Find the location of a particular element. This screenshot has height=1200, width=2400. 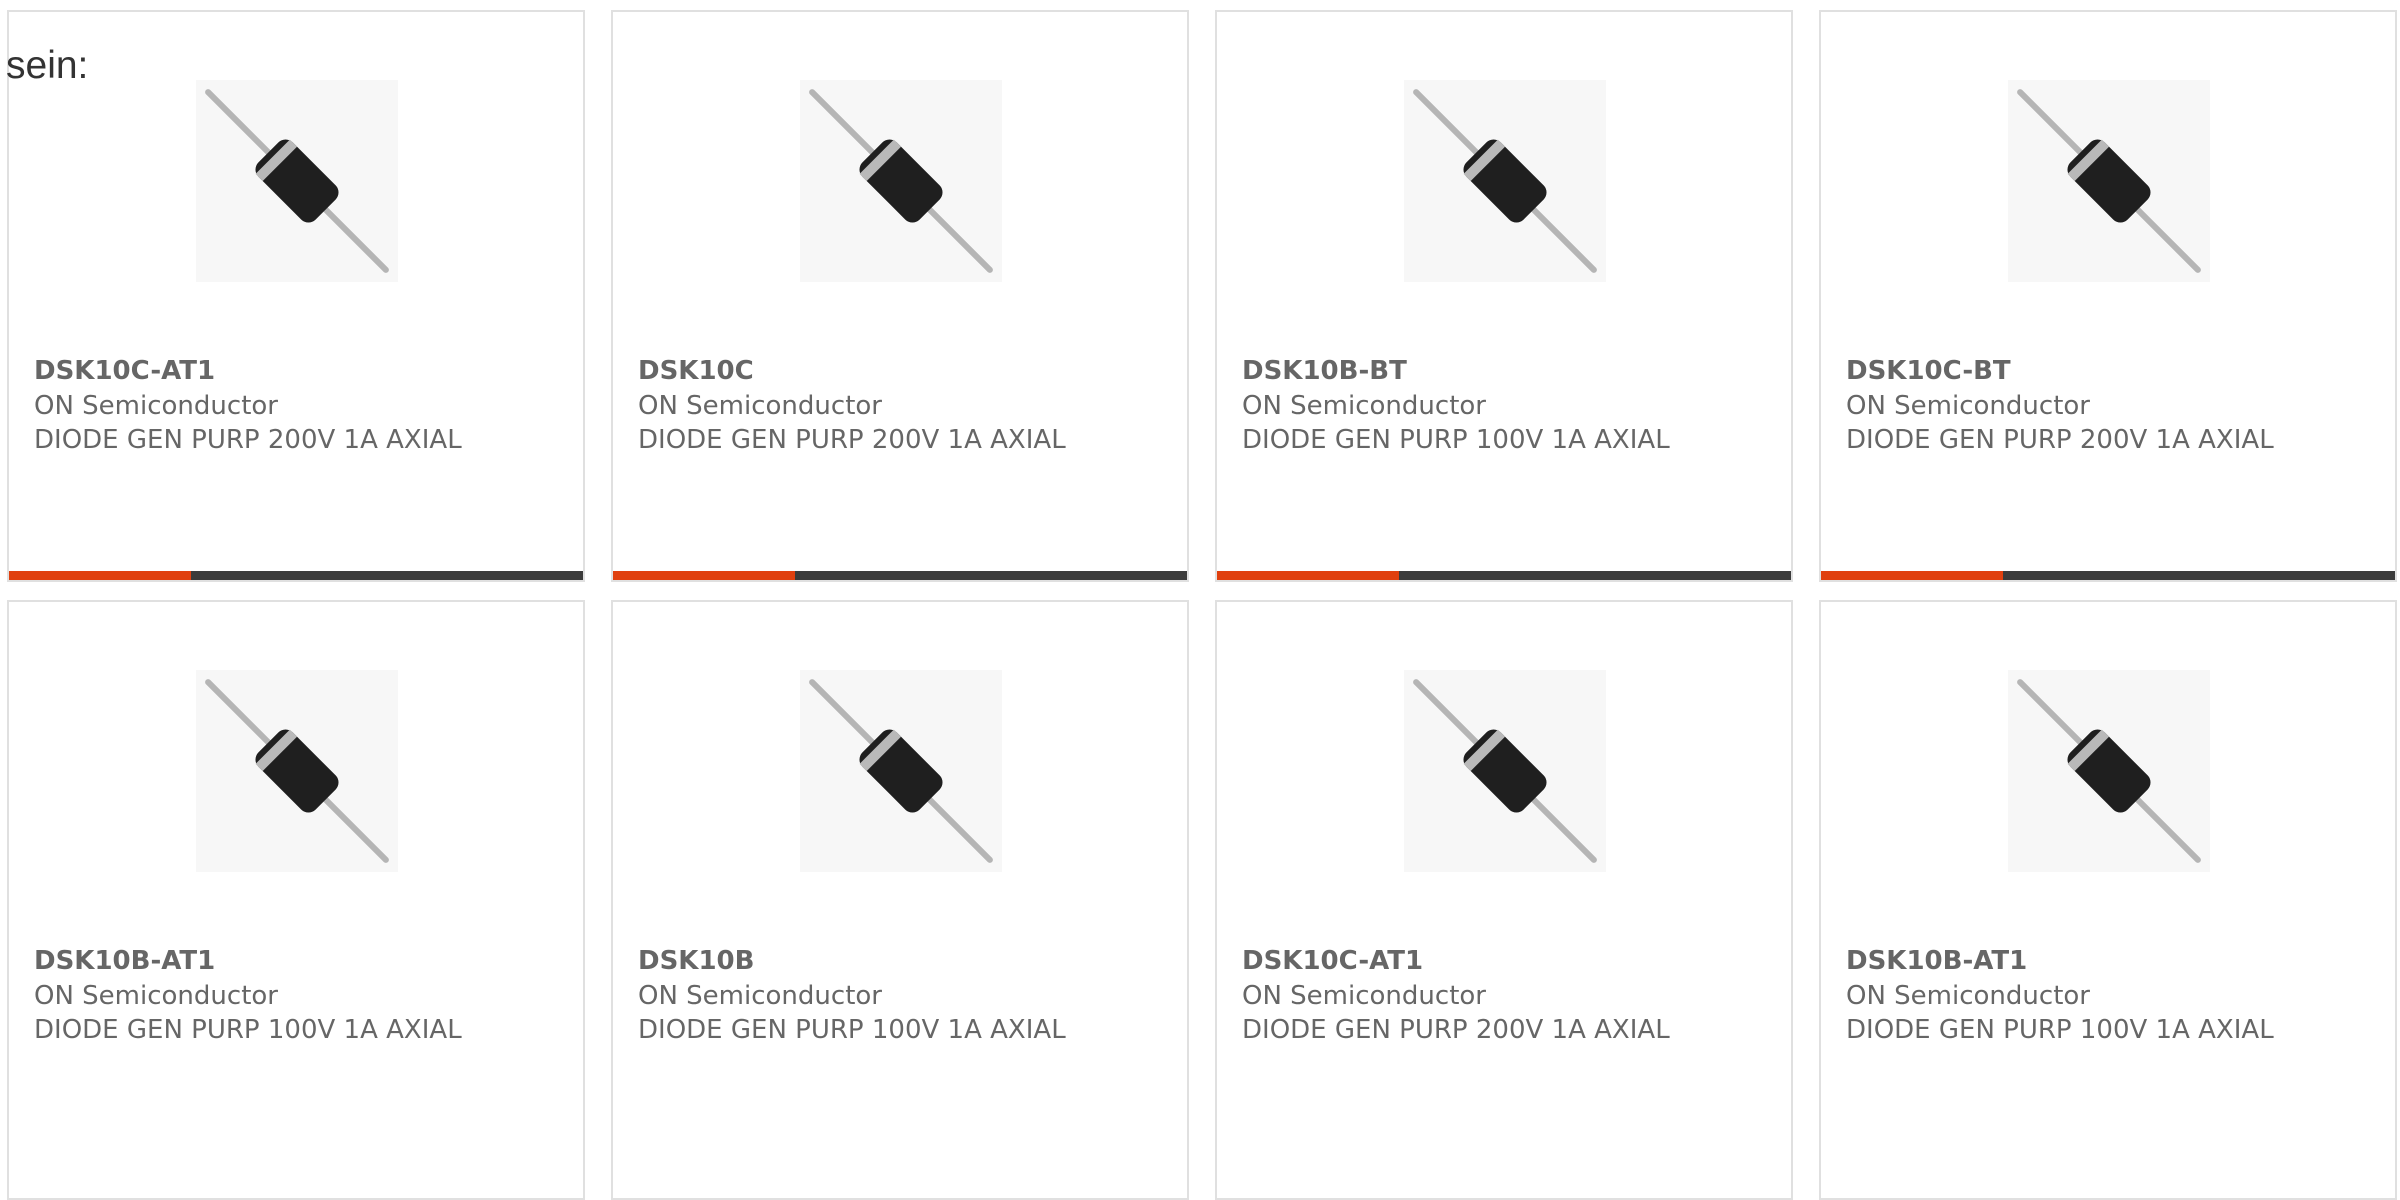

part-number: DSK10C is located at coordinates (696, 371).